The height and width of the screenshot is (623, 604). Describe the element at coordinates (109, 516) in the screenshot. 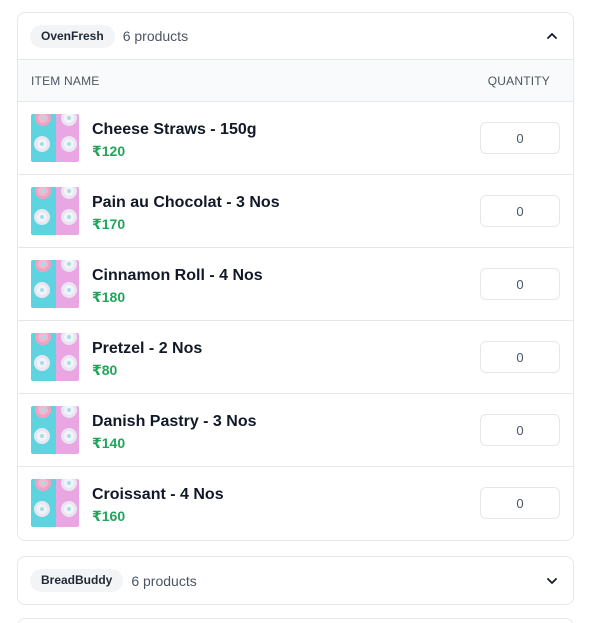

I see `product-price: ₹160` at that location.